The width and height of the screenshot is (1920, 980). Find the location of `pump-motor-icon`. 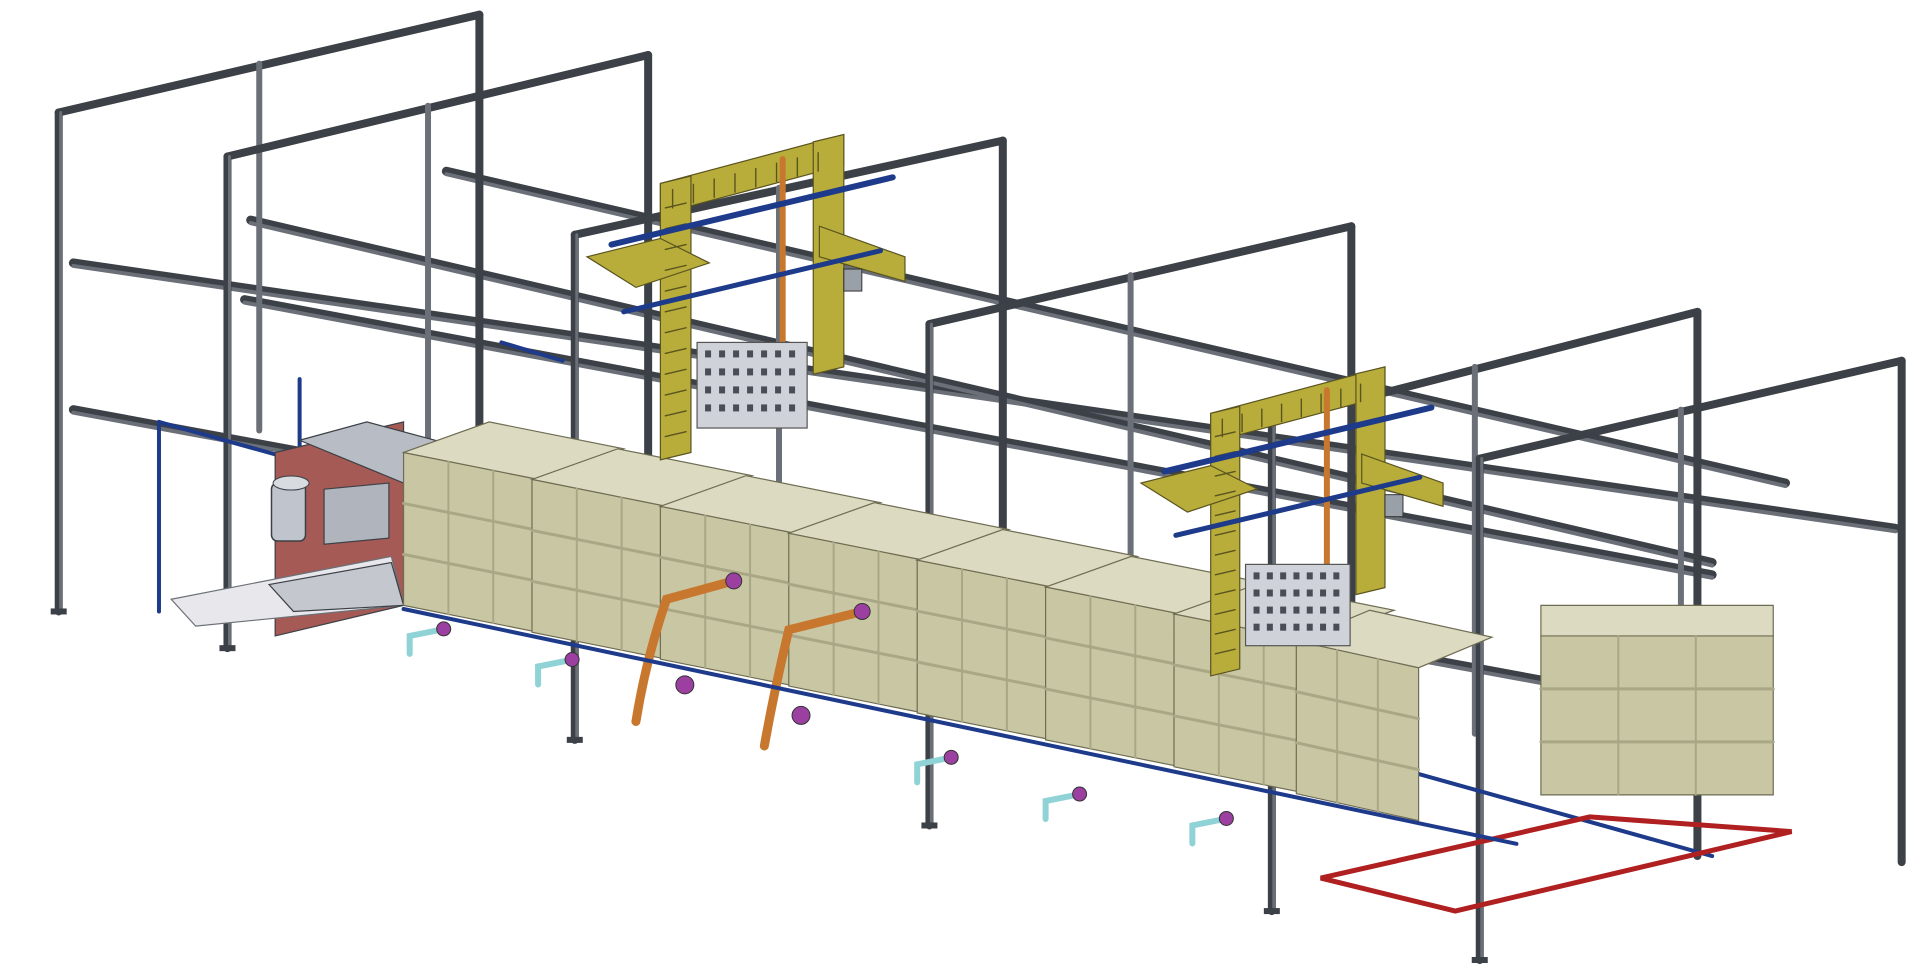

pump-motor-icon is located at coordinates (288, 512).